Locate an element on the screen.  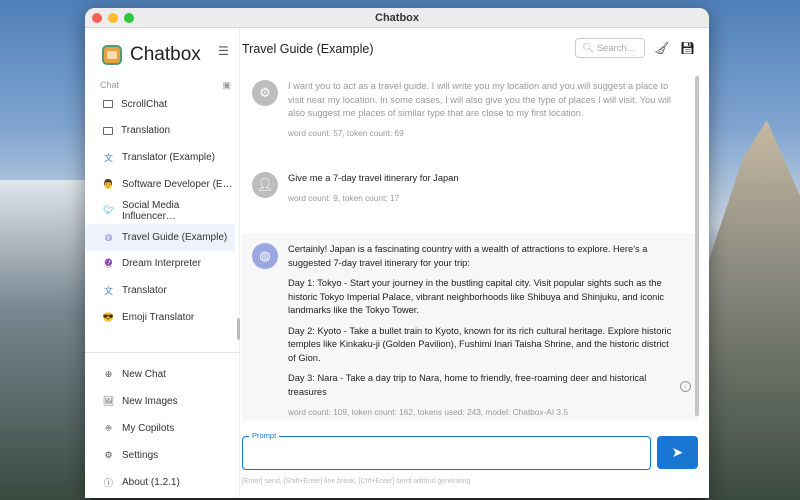
sidebar-item-label: Settings is located at coordinates (140, 456).